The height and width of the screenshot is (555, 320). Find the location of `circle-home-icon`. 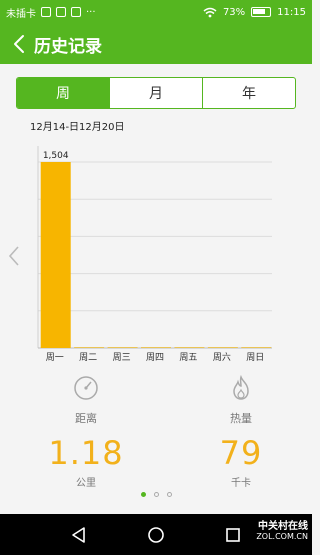

circle-home-icon is located at coordinates (156, 534).